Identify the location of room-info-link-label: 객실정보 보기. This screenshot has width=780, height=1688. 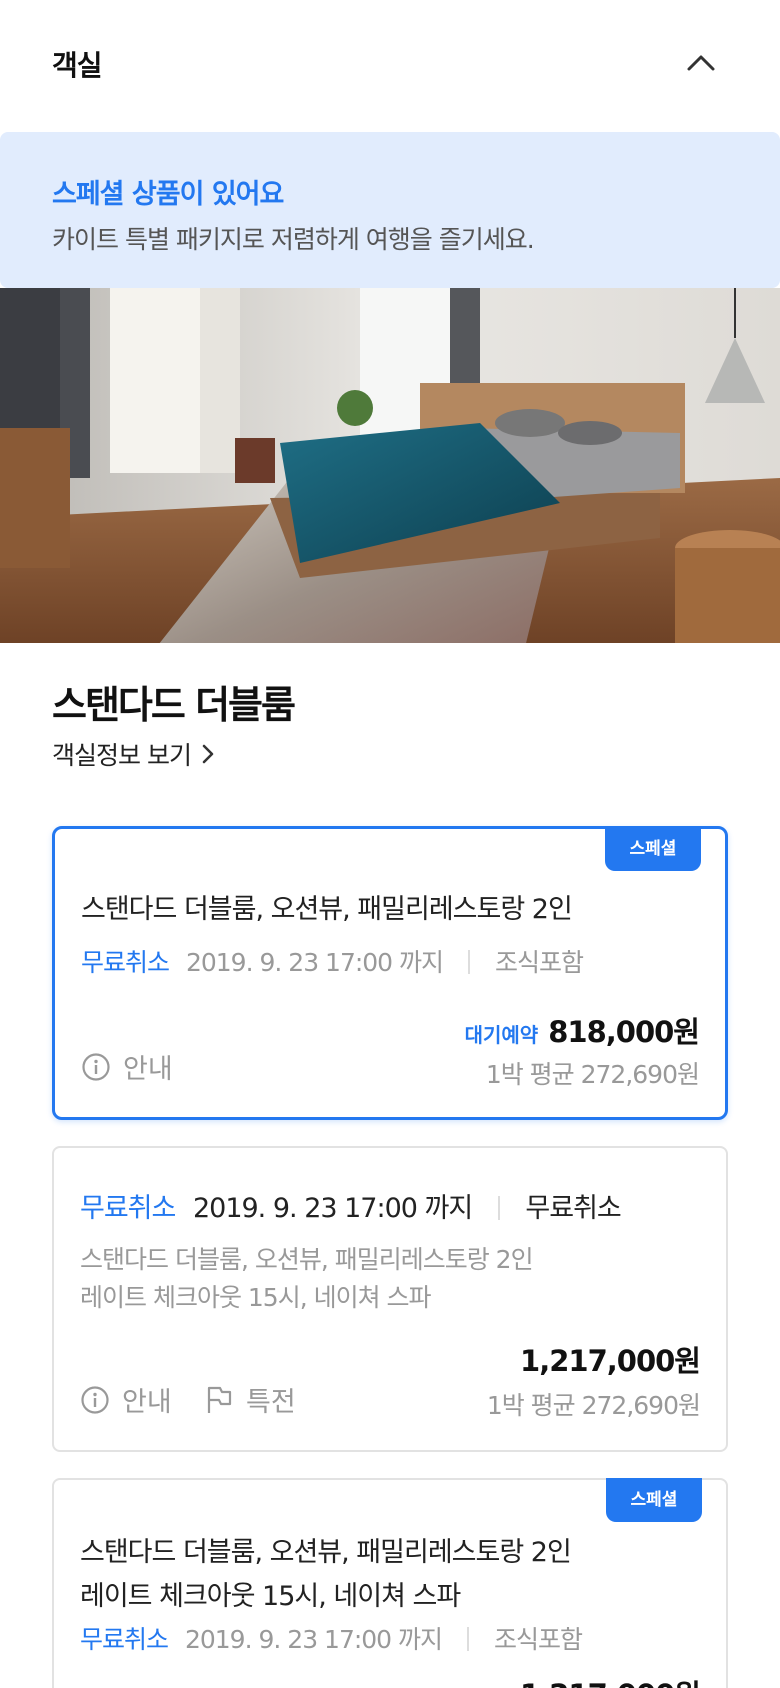
(122, 755).